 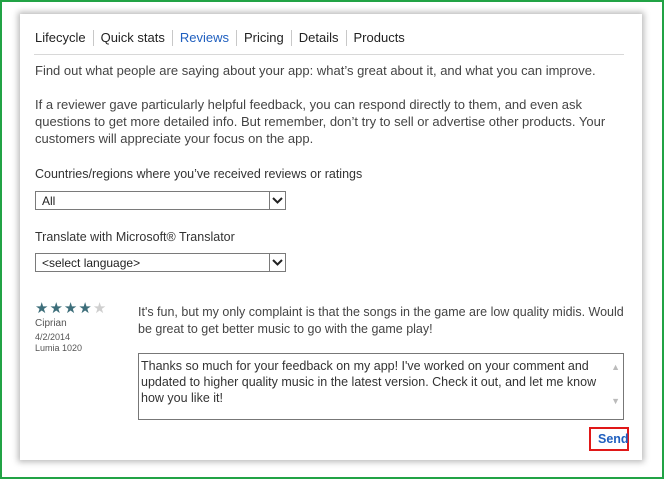 I want to click on tab-products: Products, so click(x=378, y=38).